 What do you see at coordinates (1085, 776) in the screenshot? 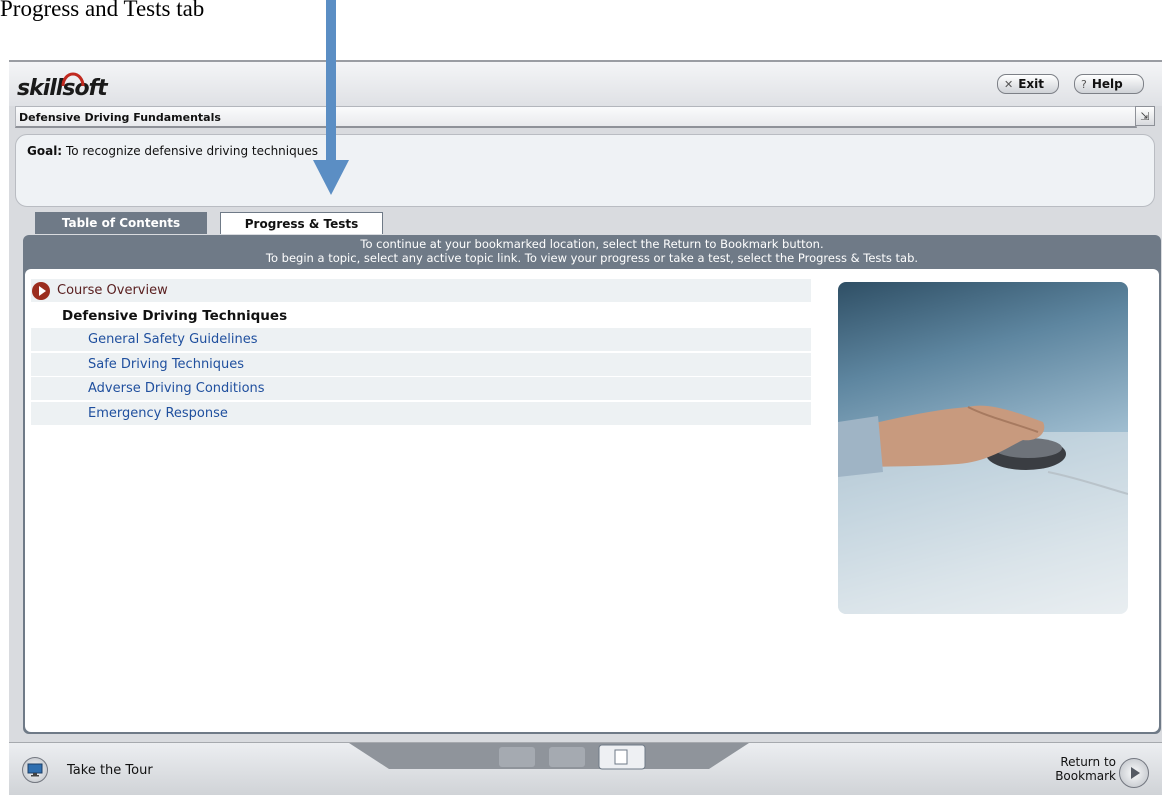
I see `bookmark-line-2: Bookmark` at bounding box center [1085, 776].